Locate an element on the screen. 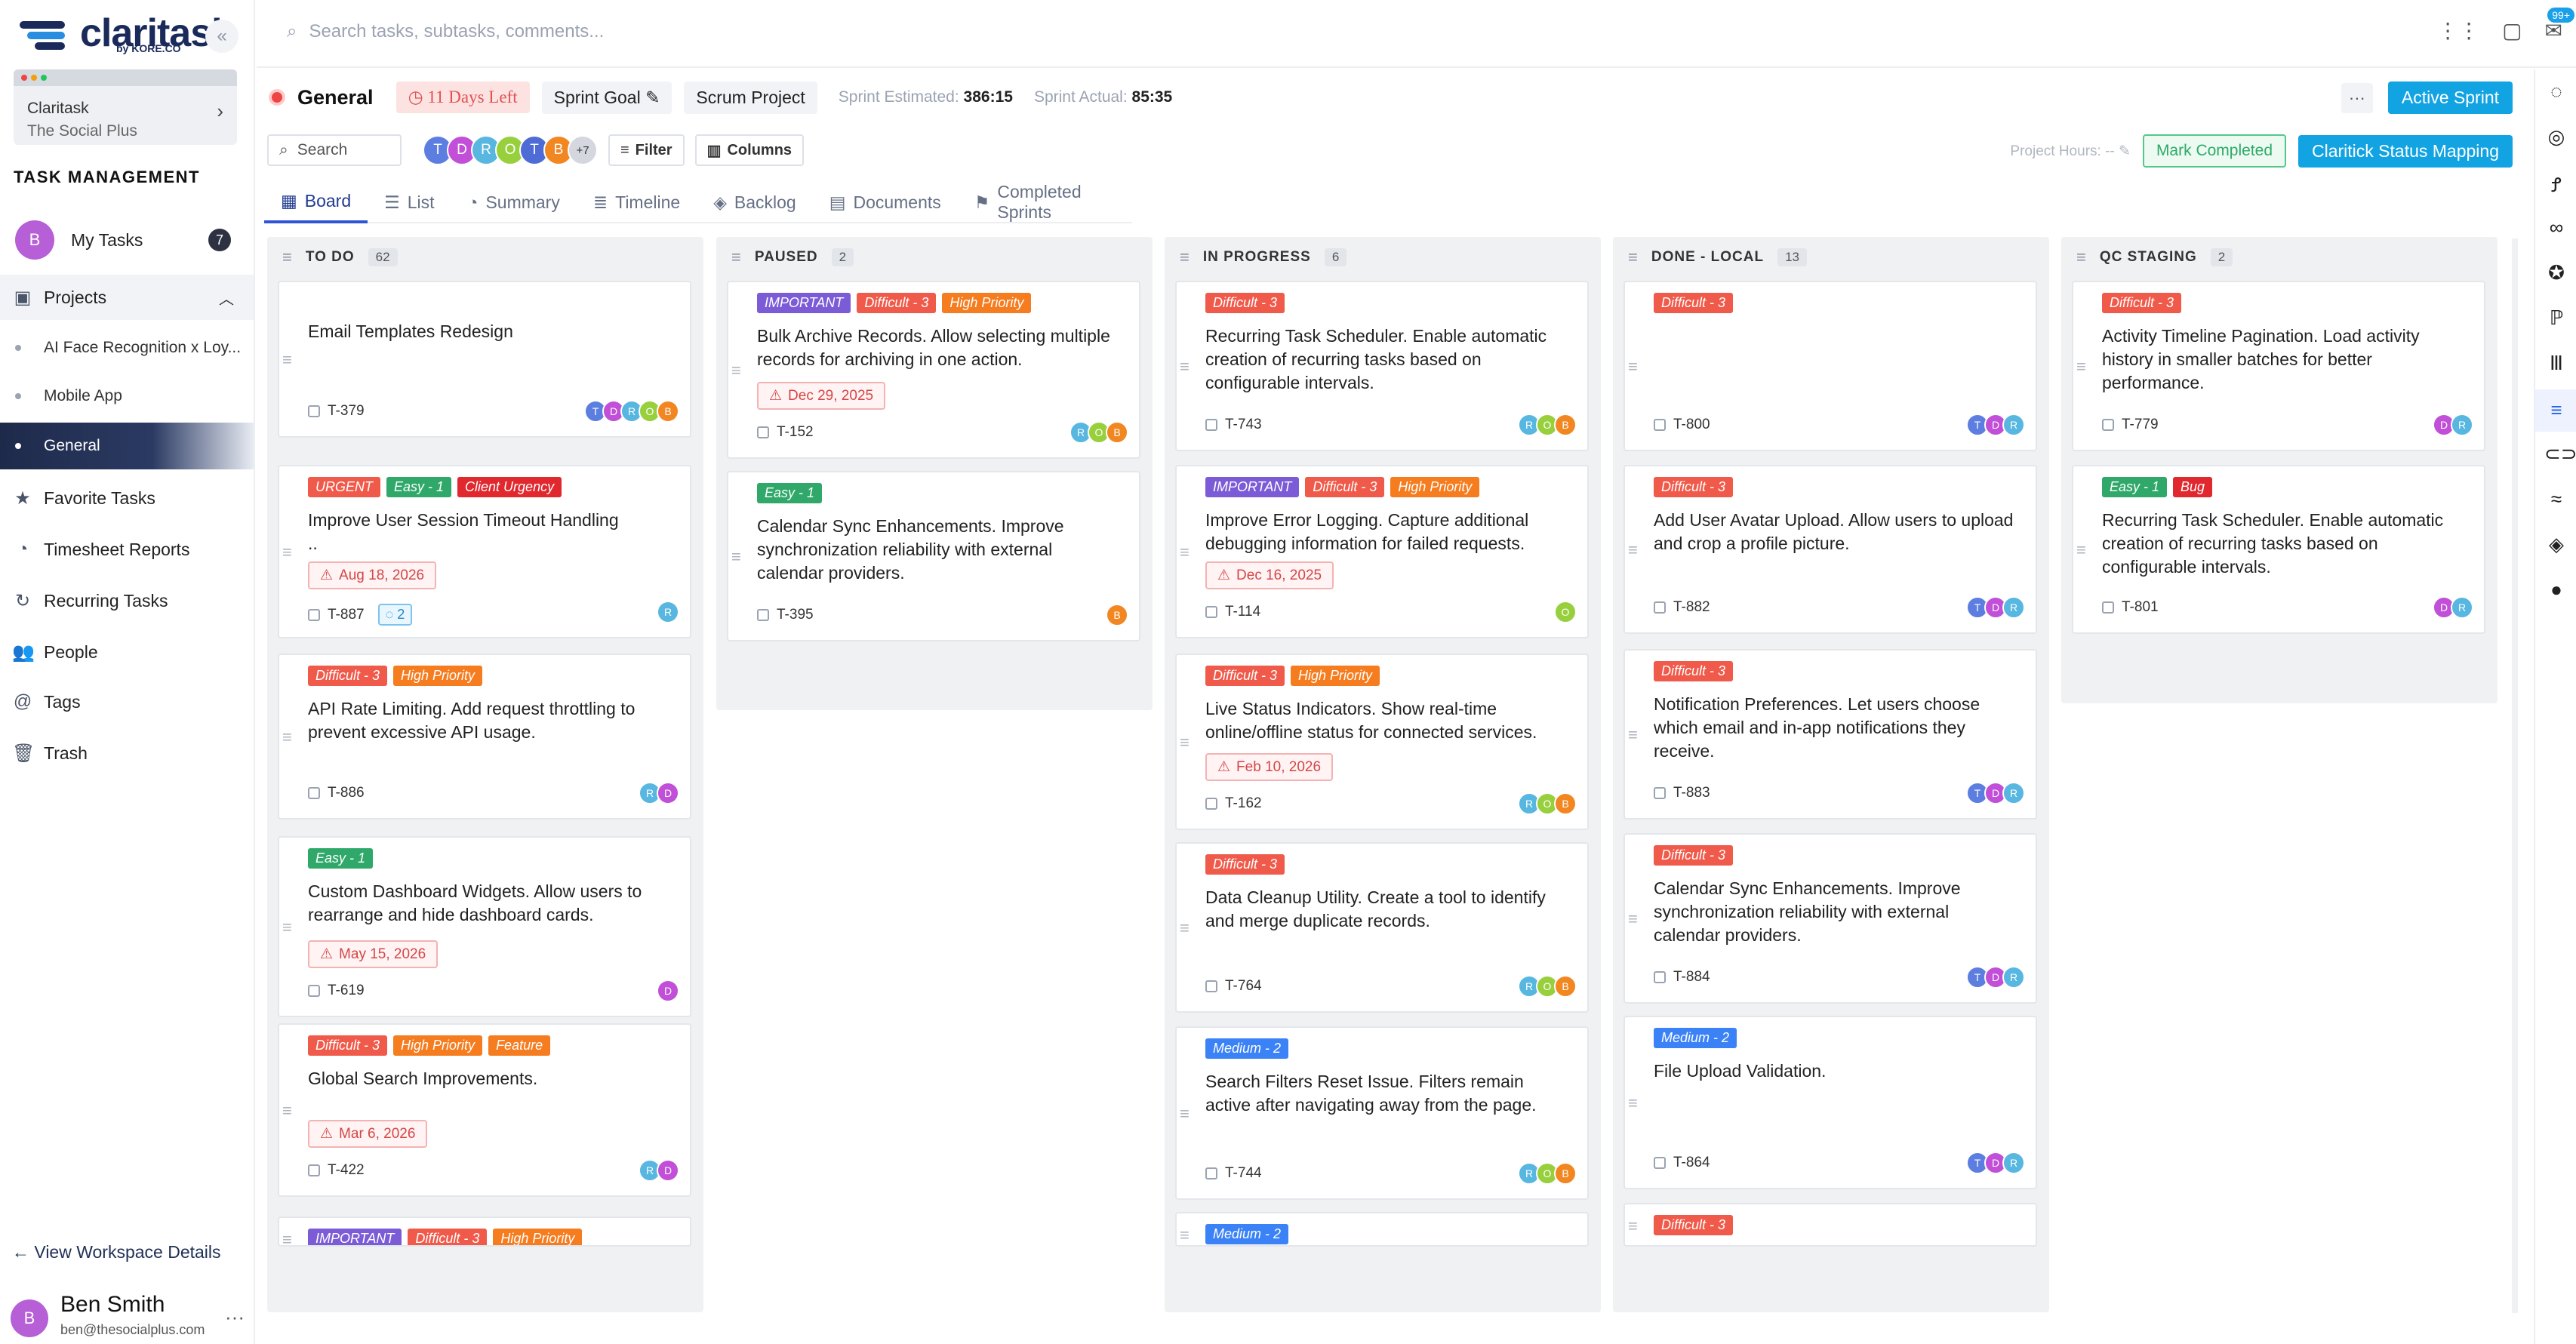 The width and height of the screenshot is (2576, 1344). pen-app-icon: ℙ is located at coordinates (2556, 318).